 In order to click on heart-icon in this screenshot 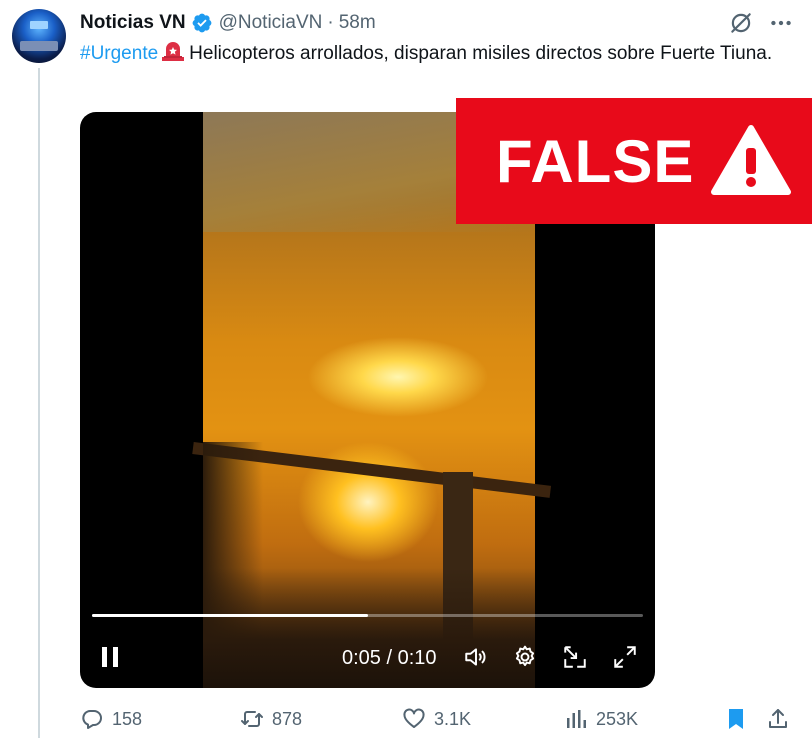, I will do `click(414, 718)`.